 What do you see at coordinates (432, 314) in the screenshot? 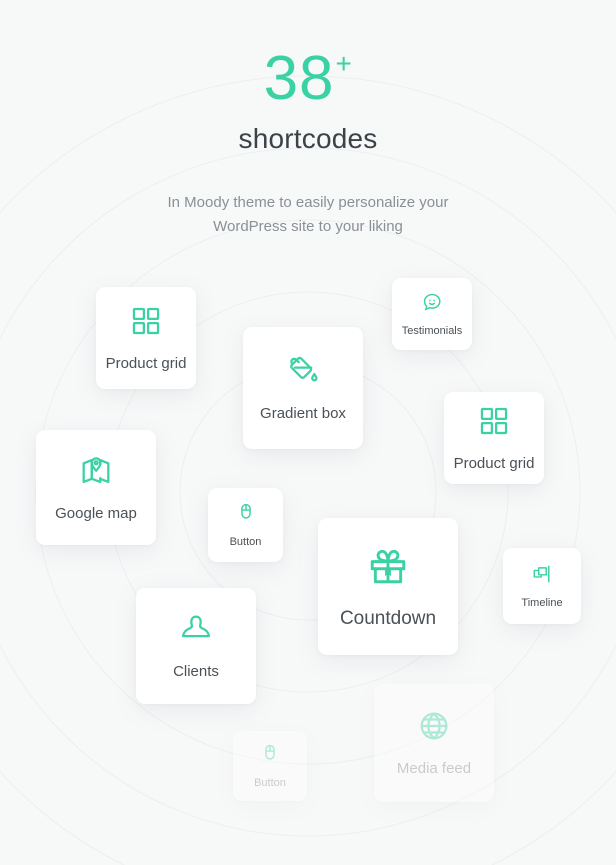
I see `shortcode-card-testimonials: Testimonials` at bounding box center [432, 314].